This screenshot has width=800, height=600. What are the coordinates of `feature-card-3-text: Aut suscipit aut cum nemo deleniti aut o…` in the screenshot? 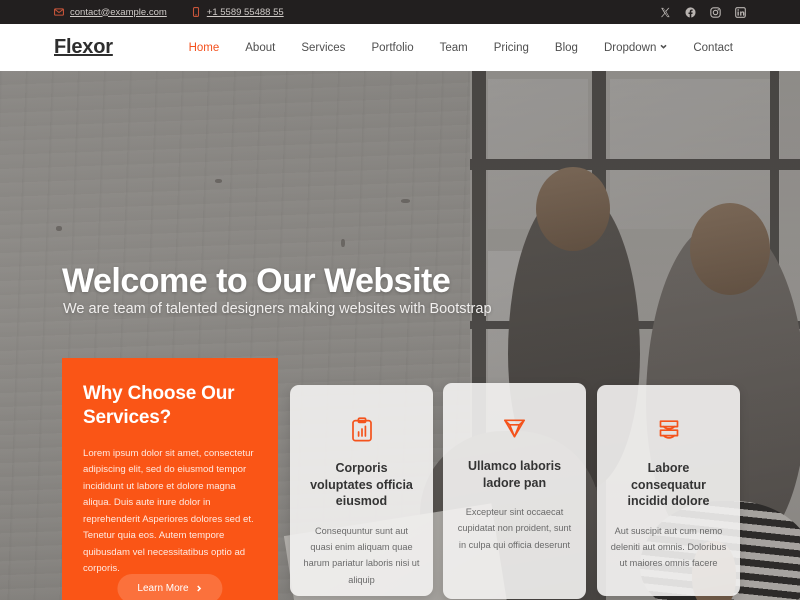 It's located at (668, 547).